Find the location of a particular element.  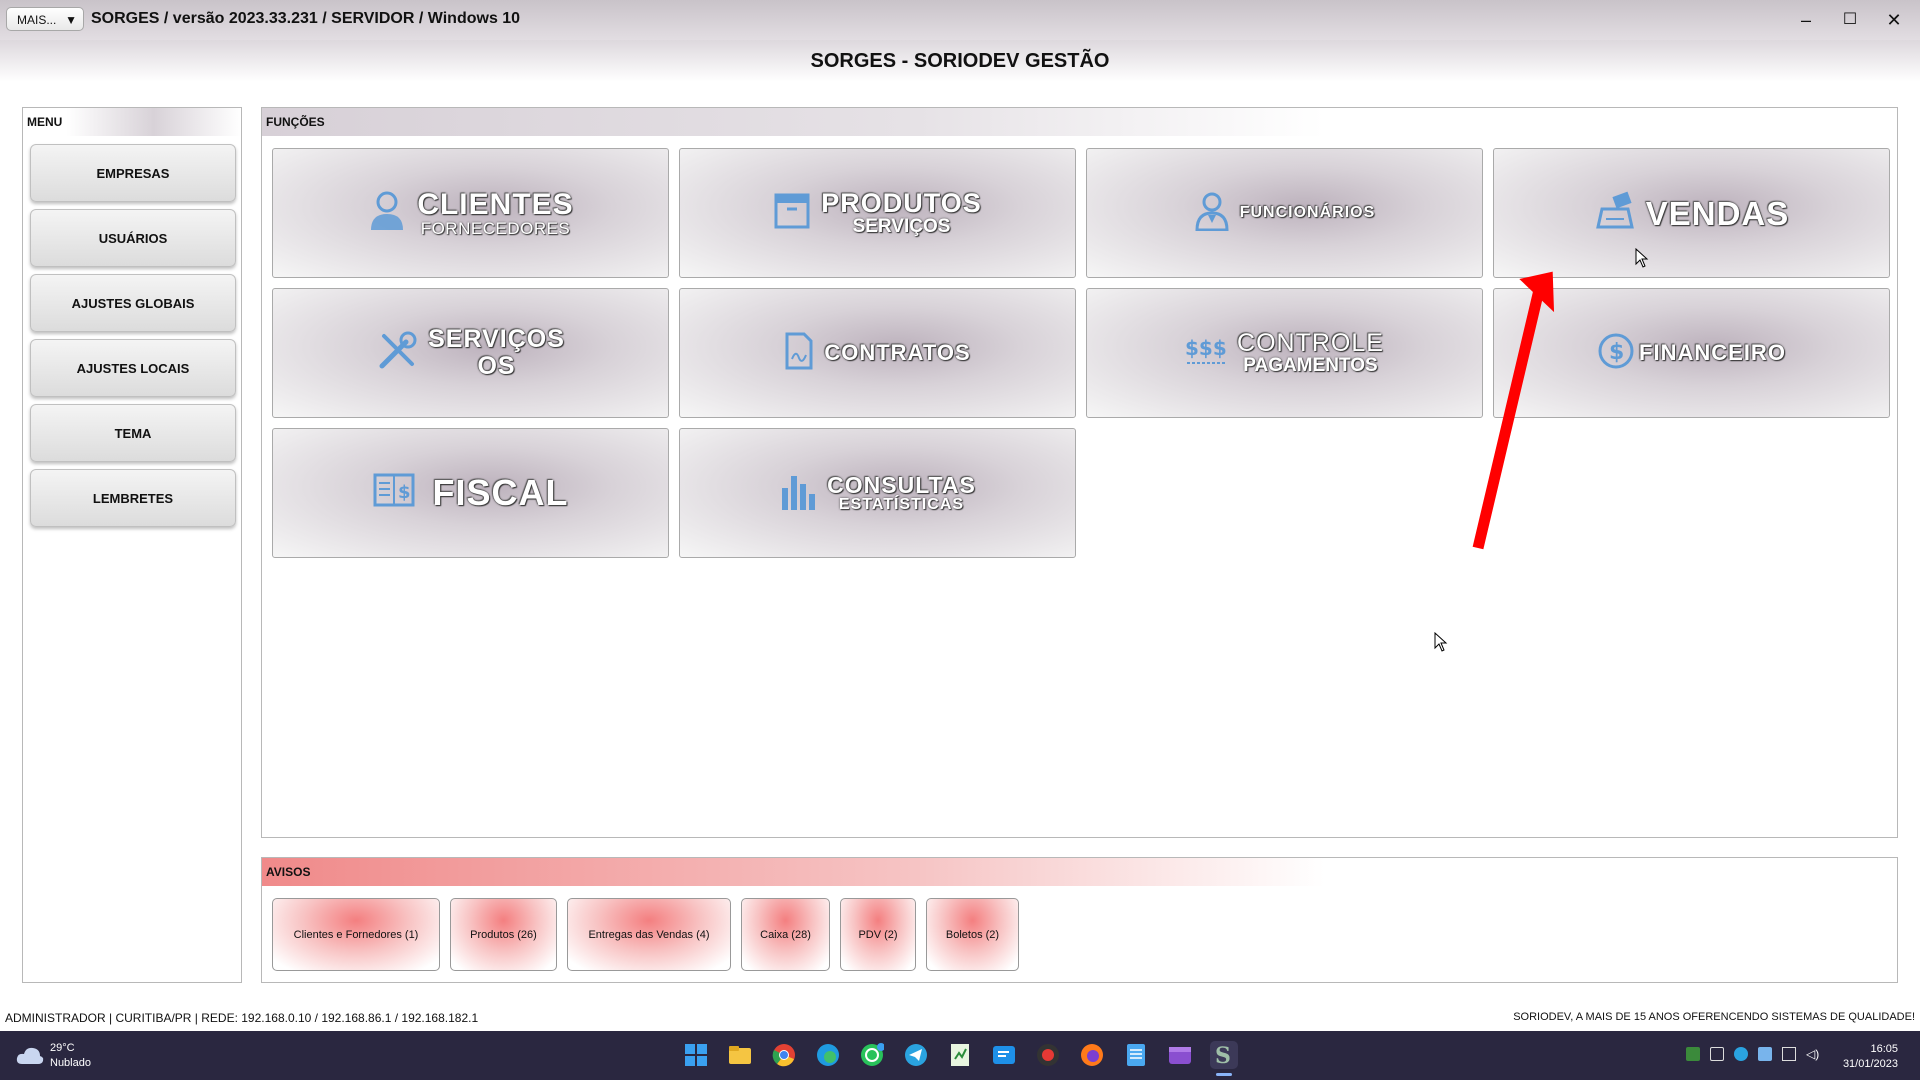

annotation-arrow is located at coordinates (1513, 410).